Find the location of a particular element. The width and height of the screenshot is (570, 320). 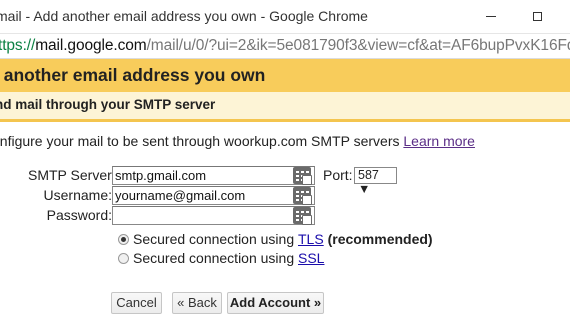

ssl-option: Secured connection using SSL is located at coordinates (221, 258).